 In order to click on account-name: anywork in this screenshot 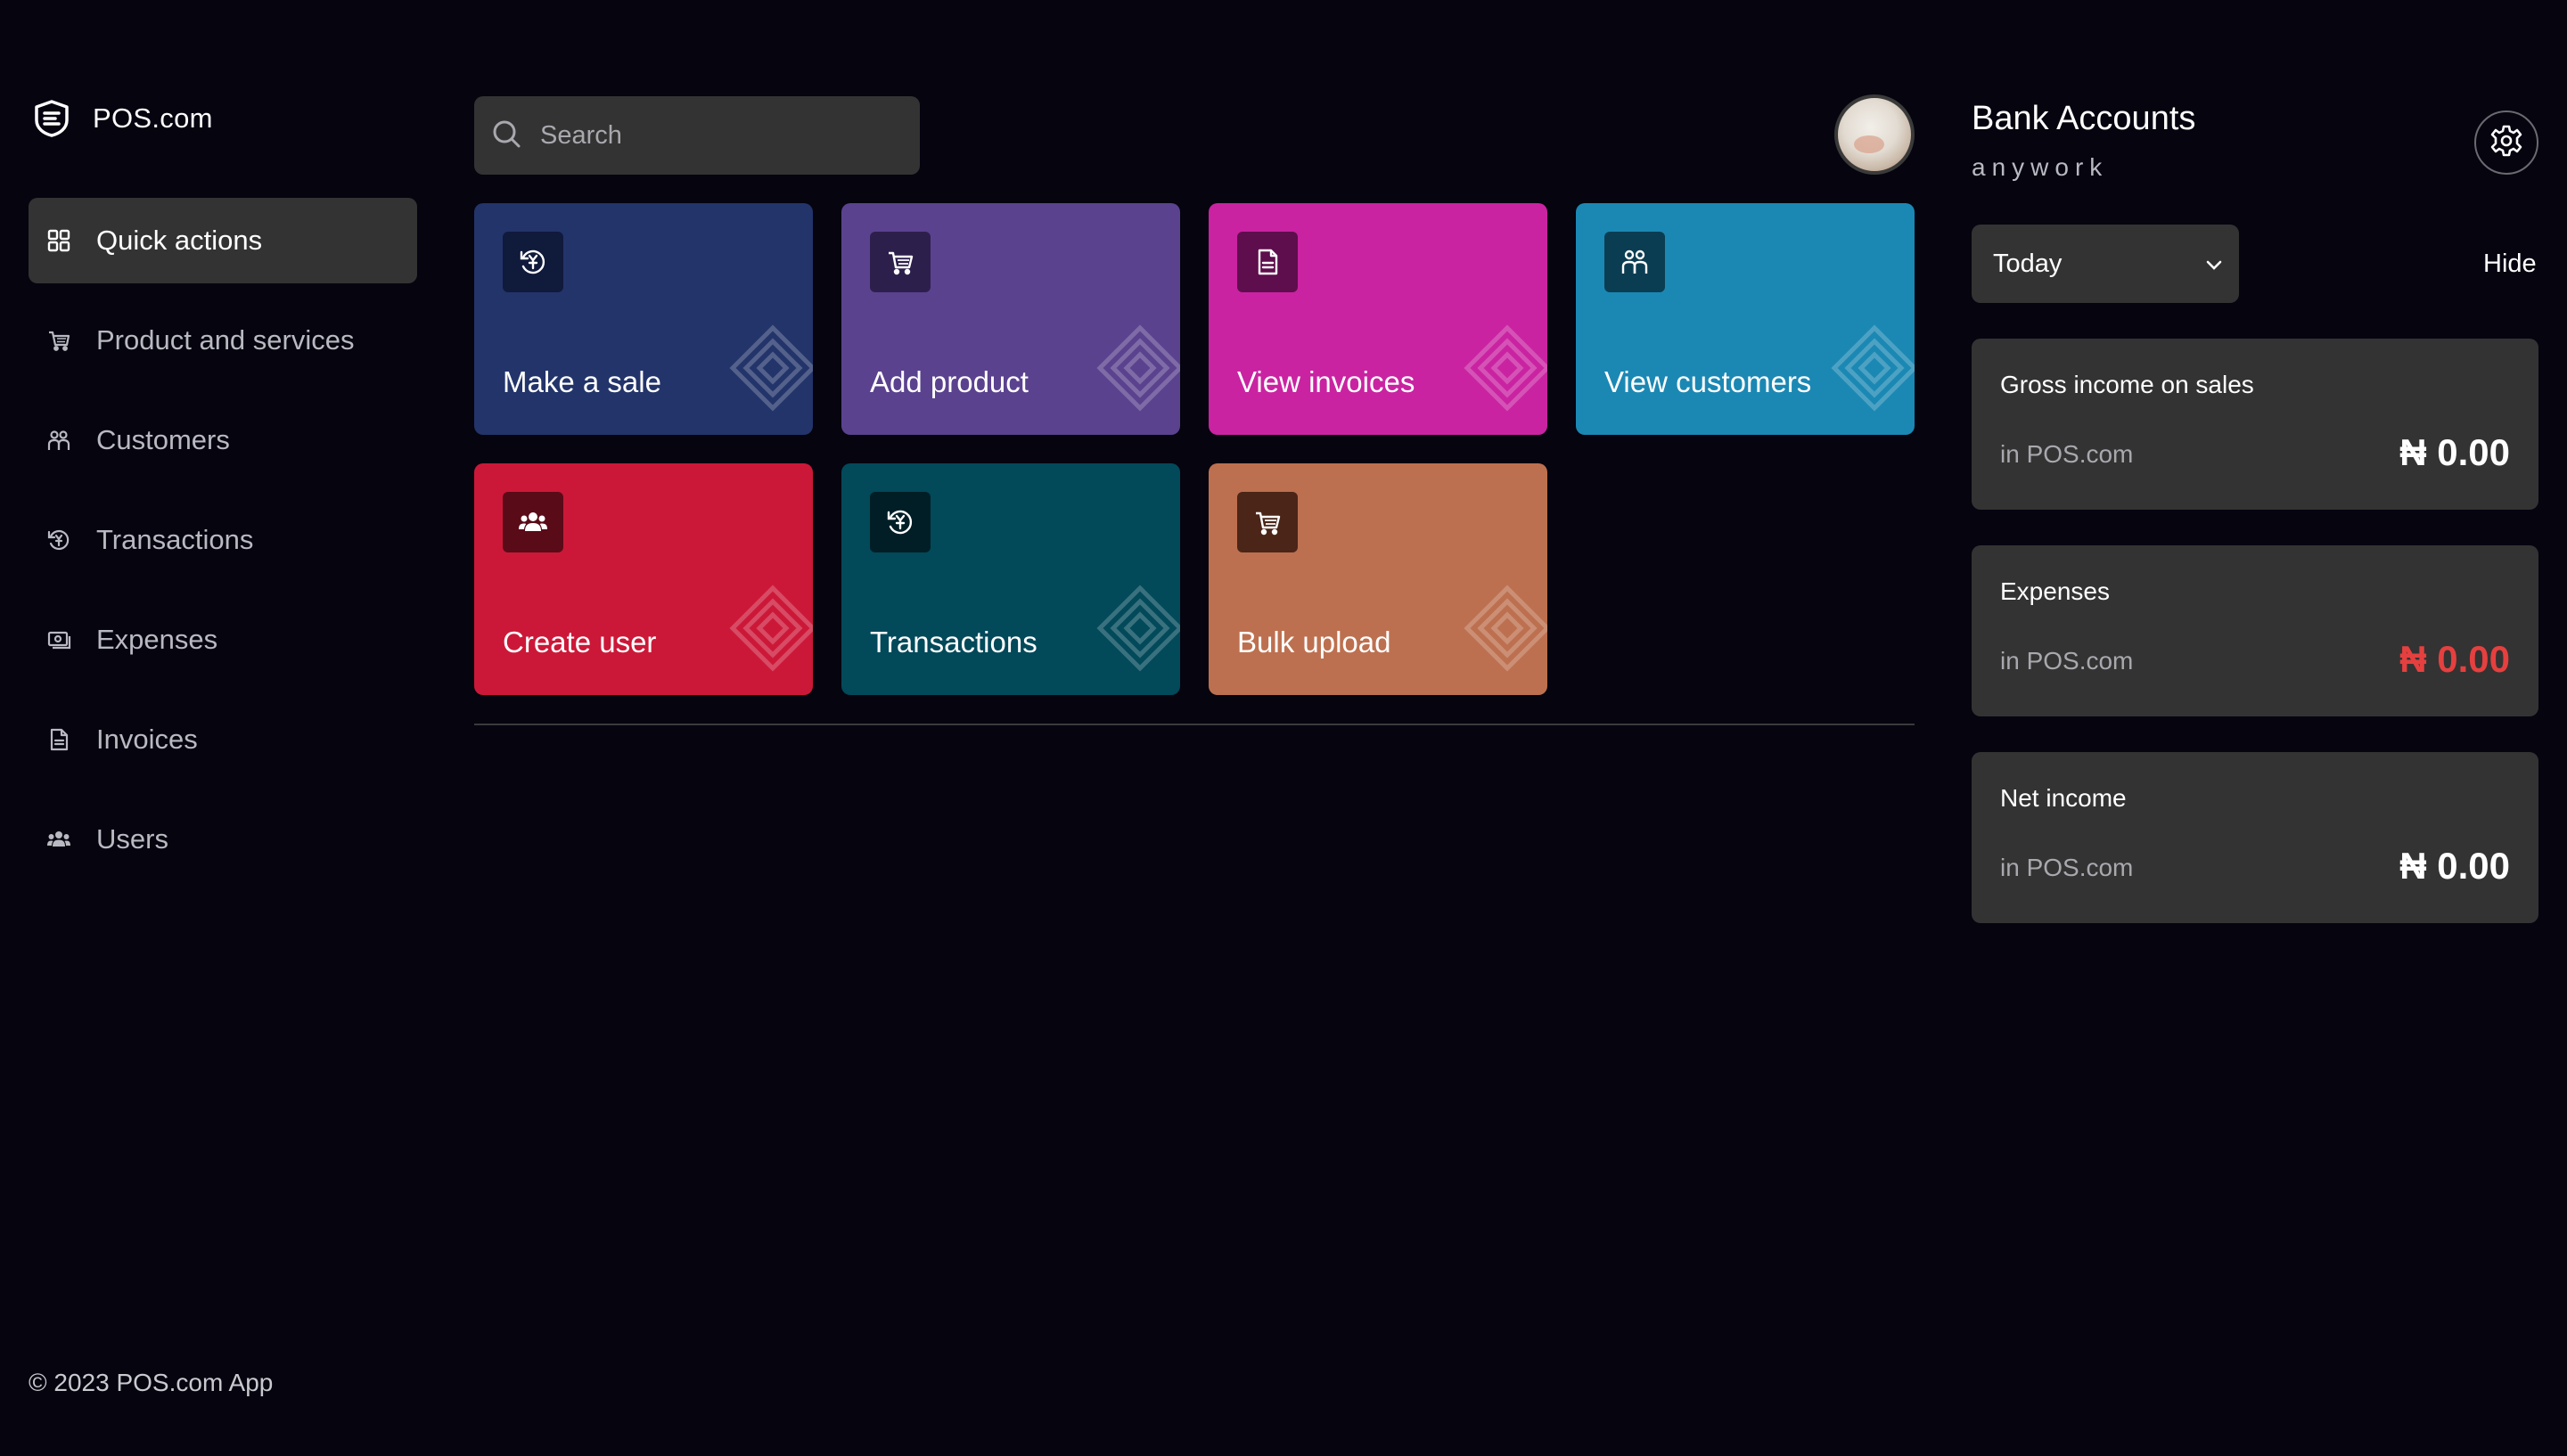, I will do `click(2040, 167)`.